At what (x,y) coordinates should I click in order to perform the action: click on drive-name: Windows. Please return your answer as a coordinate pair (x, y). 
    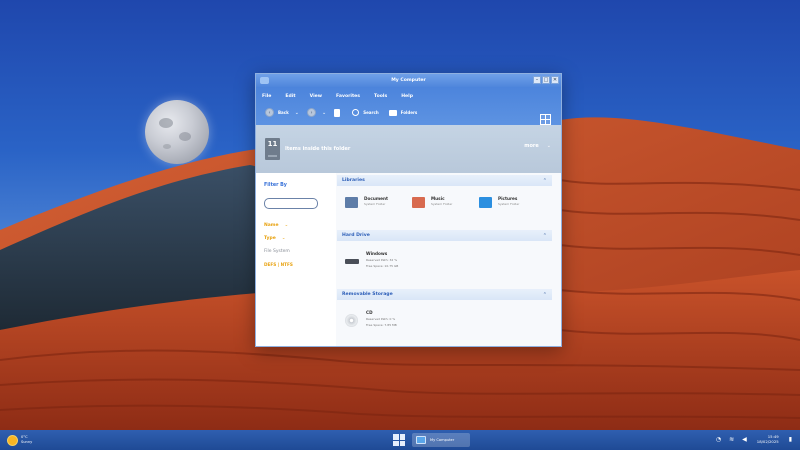
    Looking at the image, I should click on (377, 253).